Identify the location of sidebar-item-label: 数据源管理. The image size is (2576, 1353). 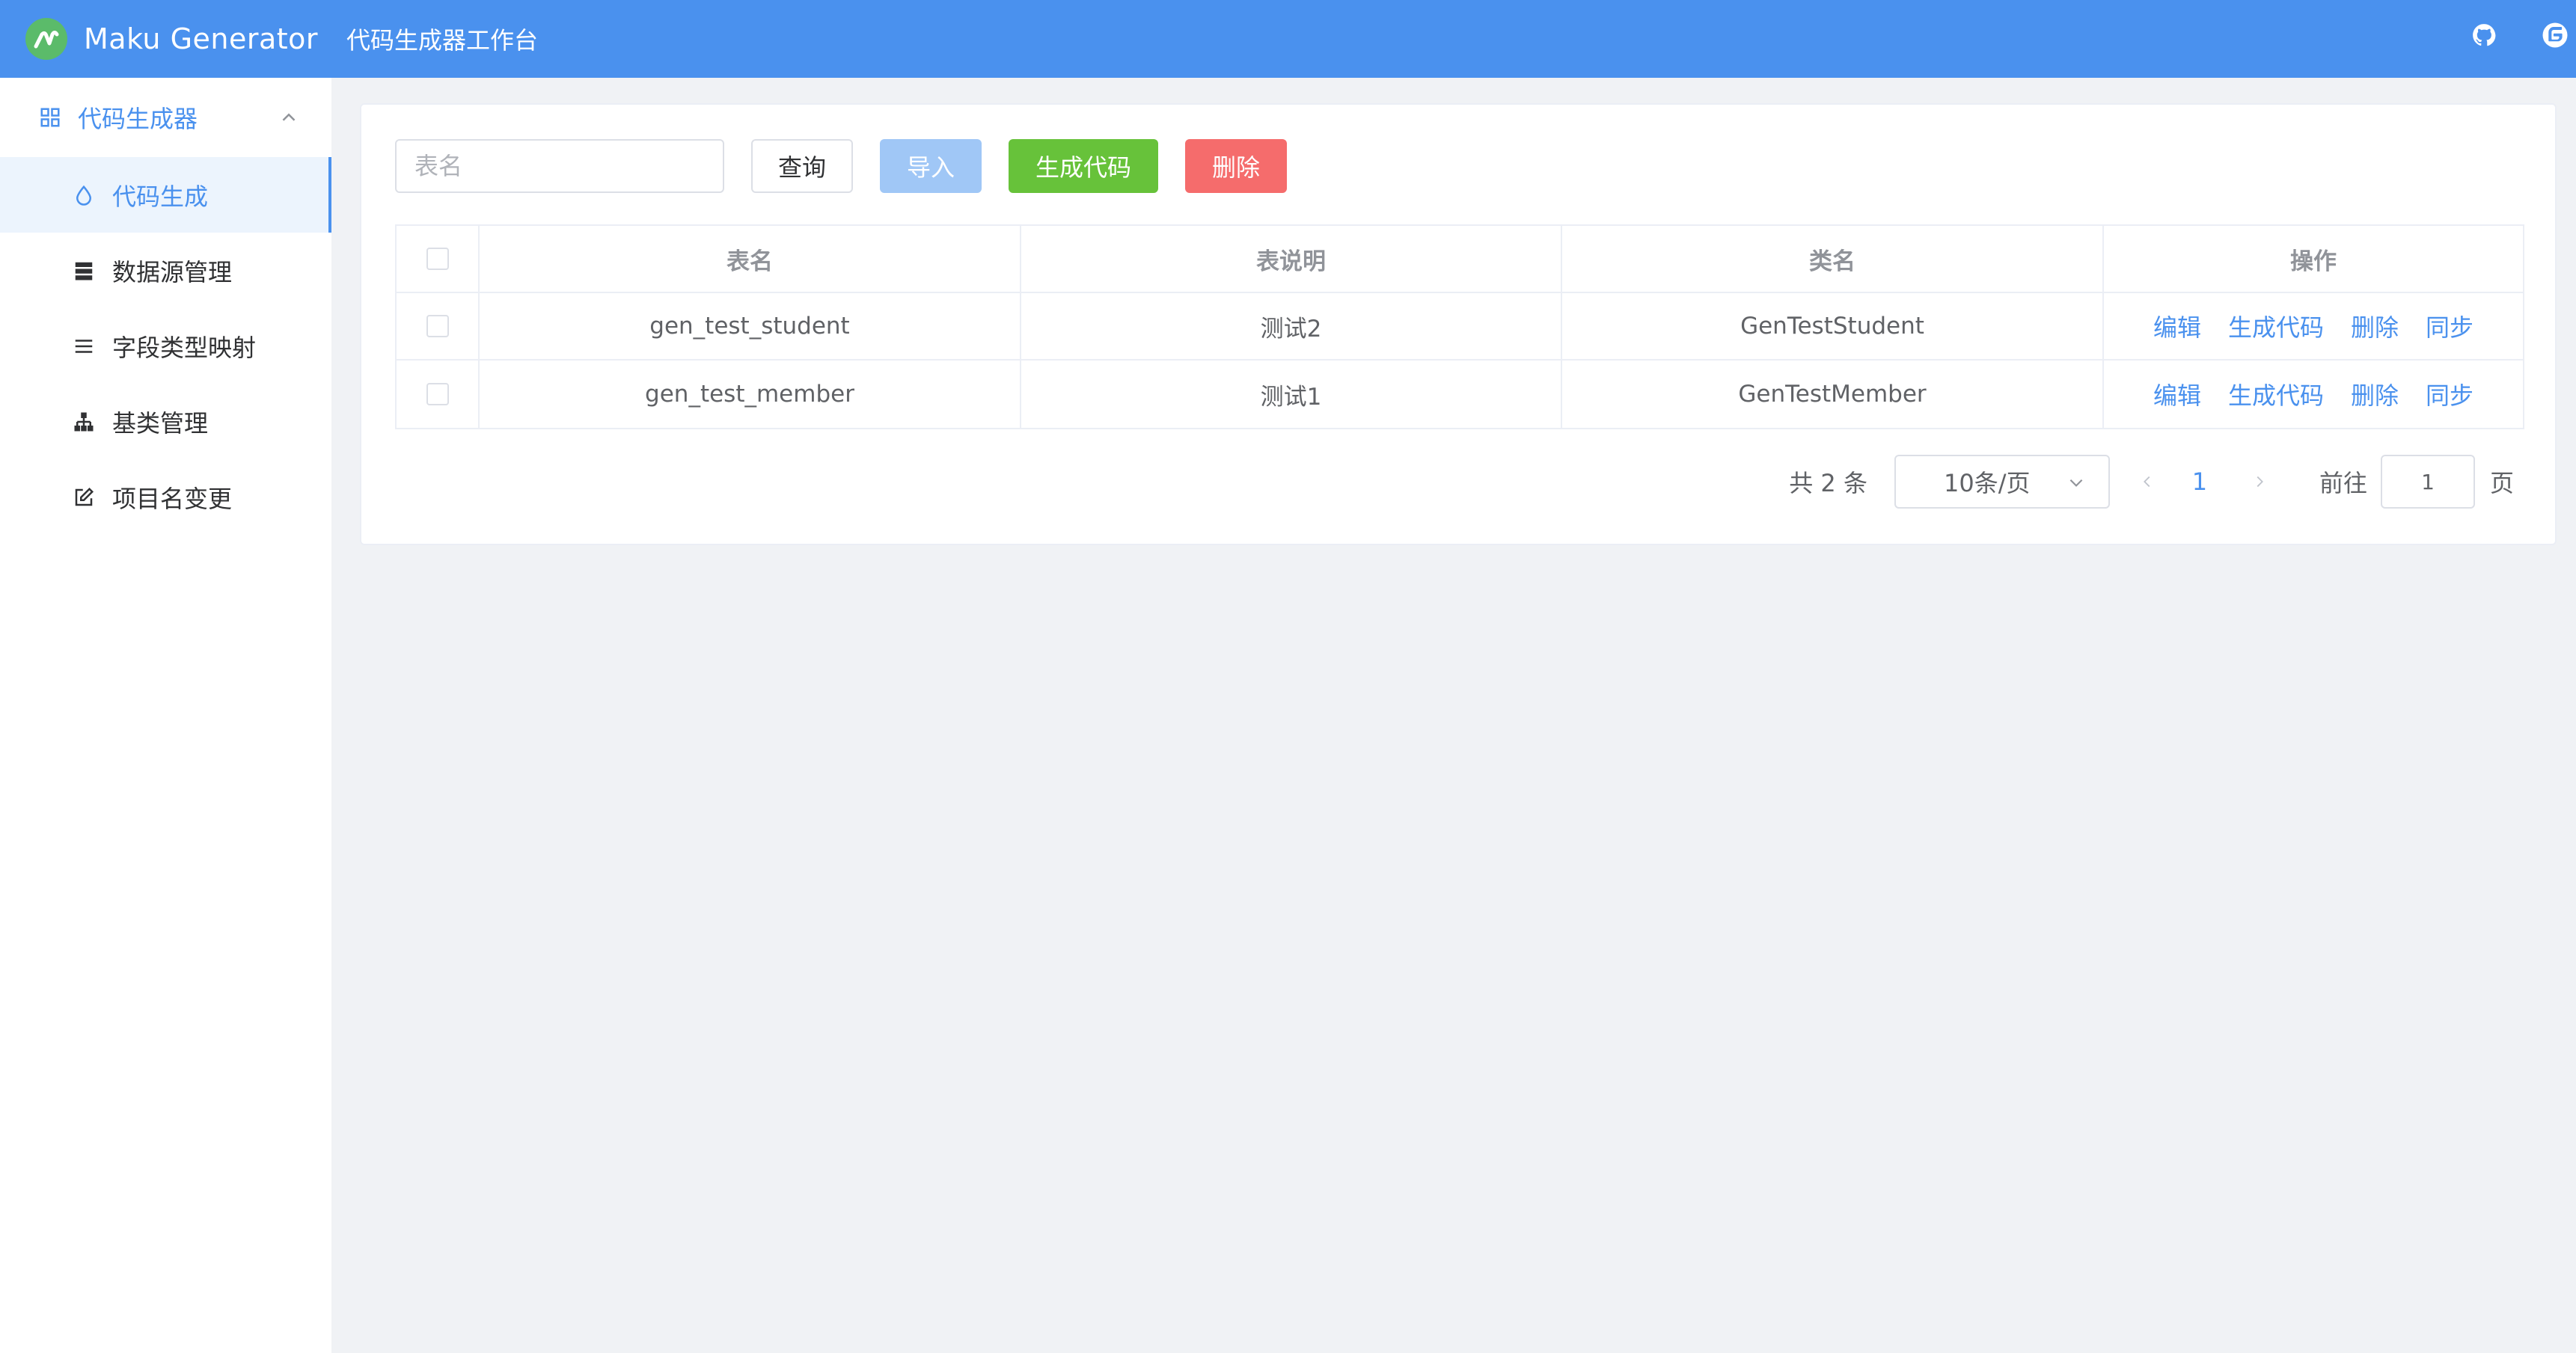
(172, 271).